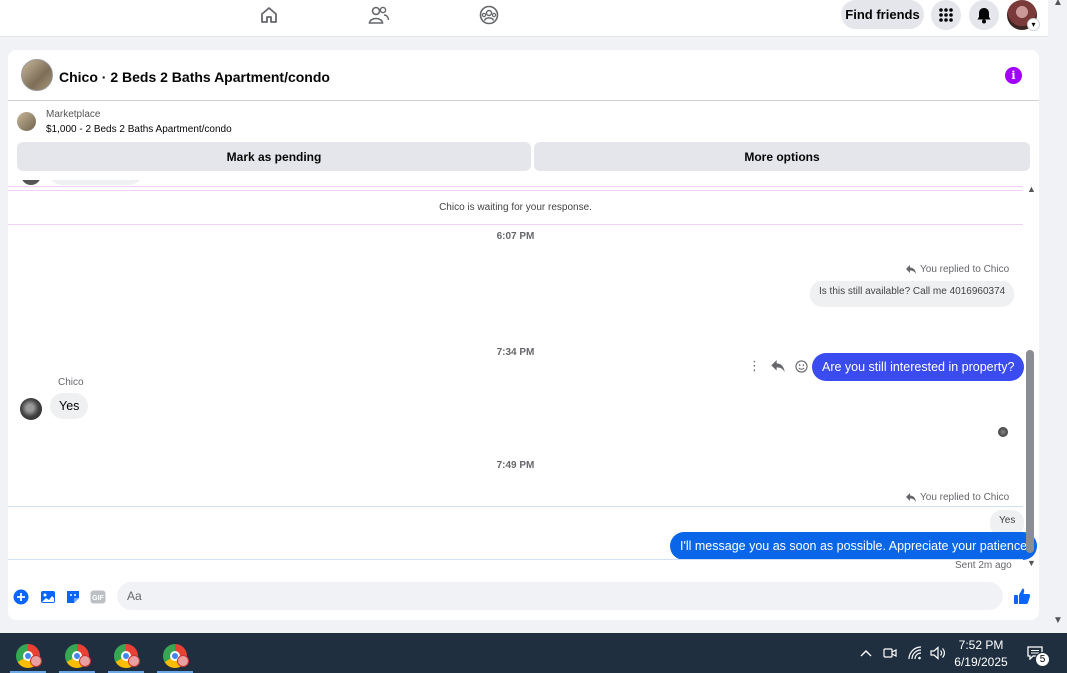 The image size is (1067, 673). What do you see at coordinates (71, 382) in the screenshot?
I see `sender-name: Chico` at bounding box center [71, 382].